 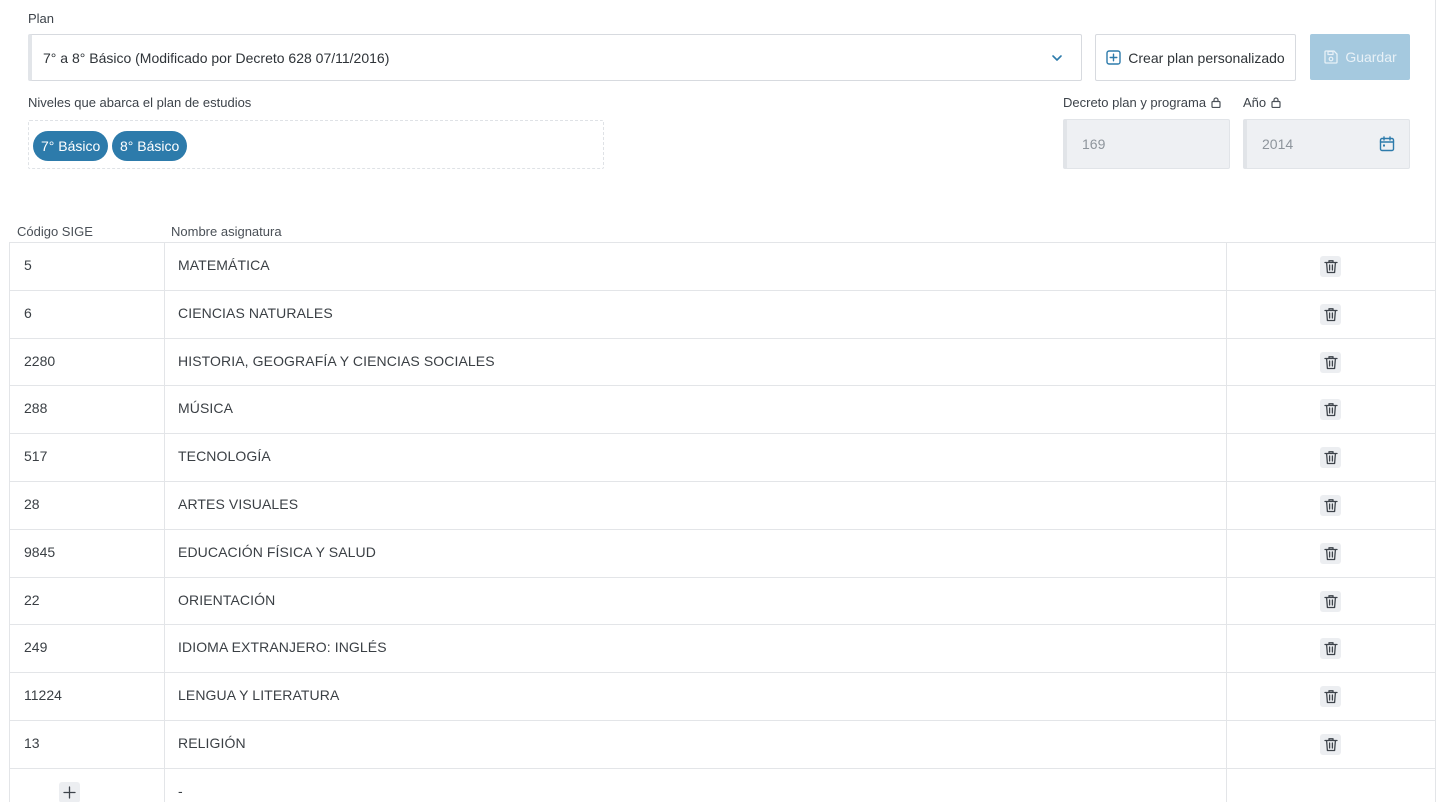 What do you see at coordinates (227, 599) in the screenshot?
I see `row-name: ORIENTACIÓN` at bounding box center [227, 599].